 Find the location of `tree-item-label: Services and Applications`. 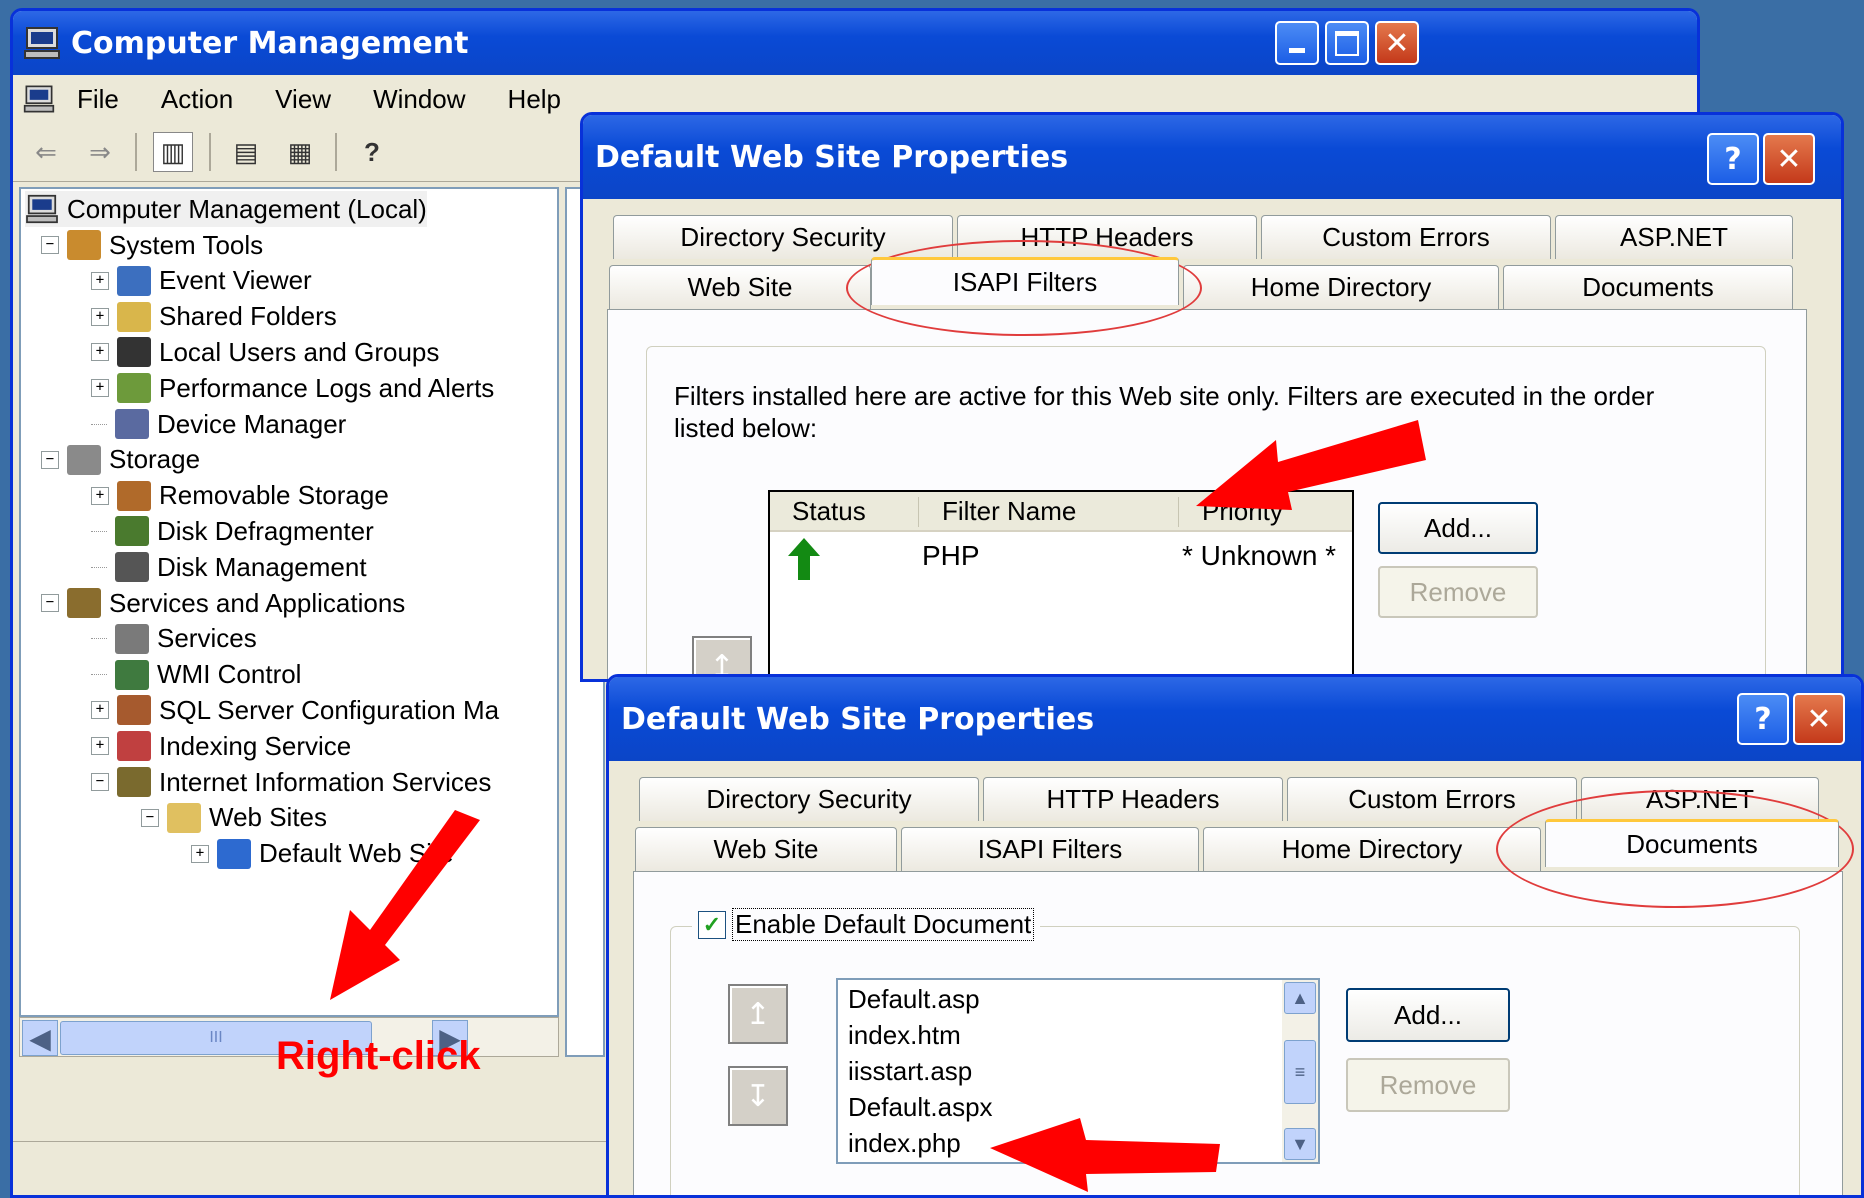

tree-item-label: Services and Applications is located at coordinates (257, 602).